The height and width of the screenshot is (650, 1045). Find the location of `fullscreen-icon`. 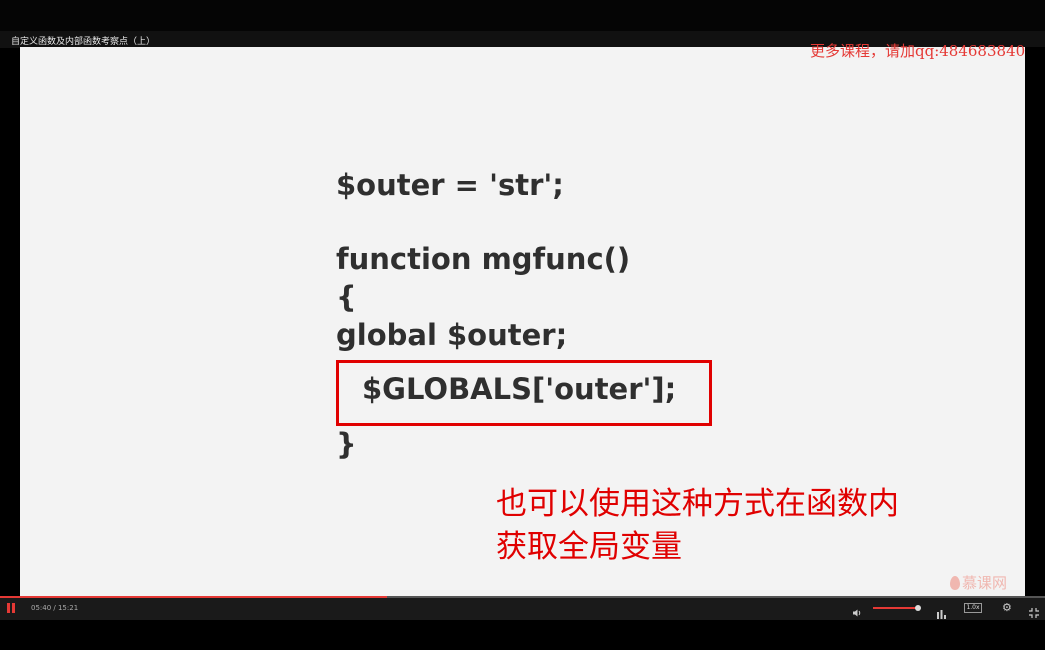

fullscreen-icon is located at coordinates (1034, 610).